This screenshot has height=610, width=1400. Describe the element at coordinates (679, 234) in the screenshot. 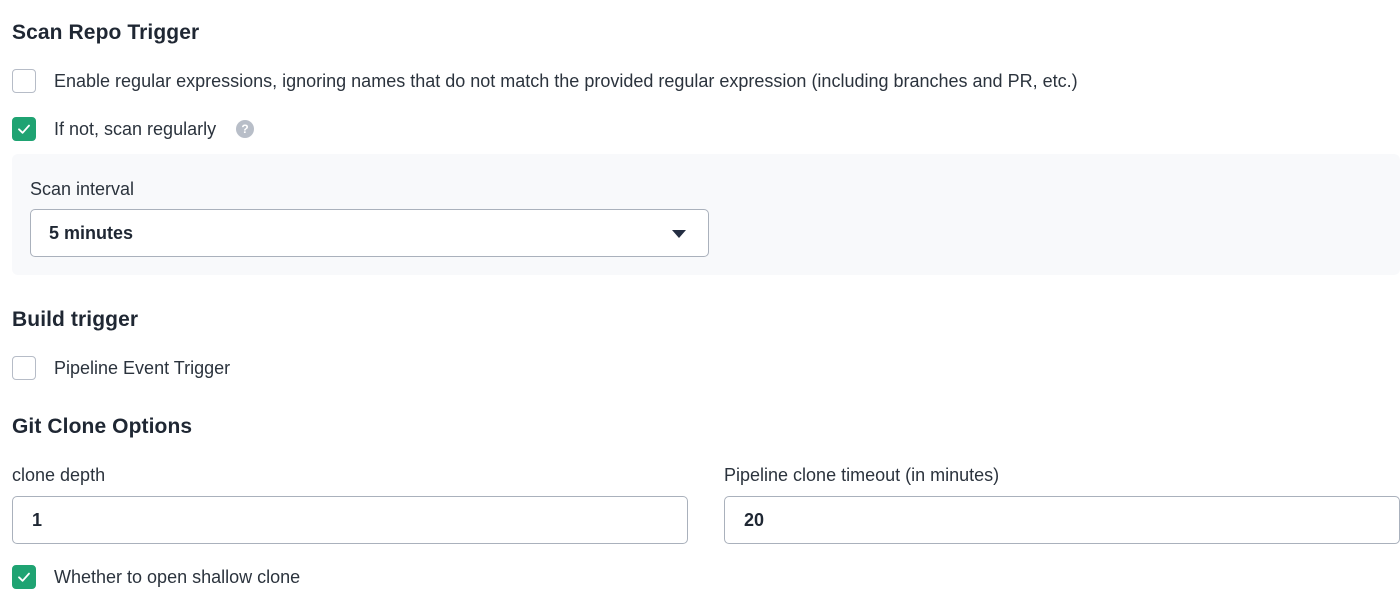

I see `caret-down-icon` at that location.